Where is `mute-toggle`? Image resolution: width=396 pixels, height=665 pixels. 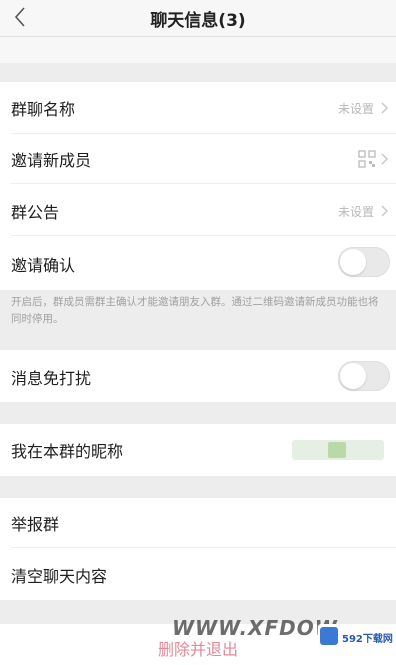 mute-toggle is located at coordinates (364, 376).